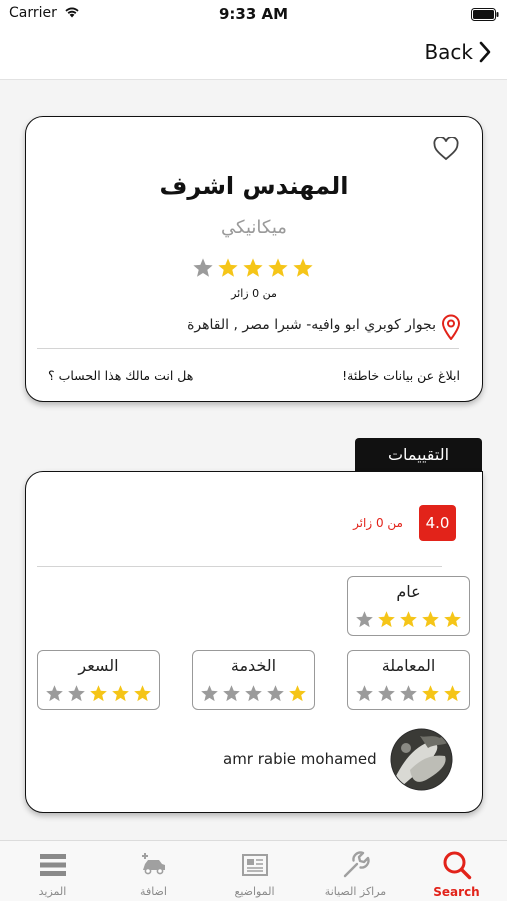 The image size is (507, 901). Describe the element at coordinates (53, 865) in the screenshot. I see `menu-icon` at that location.